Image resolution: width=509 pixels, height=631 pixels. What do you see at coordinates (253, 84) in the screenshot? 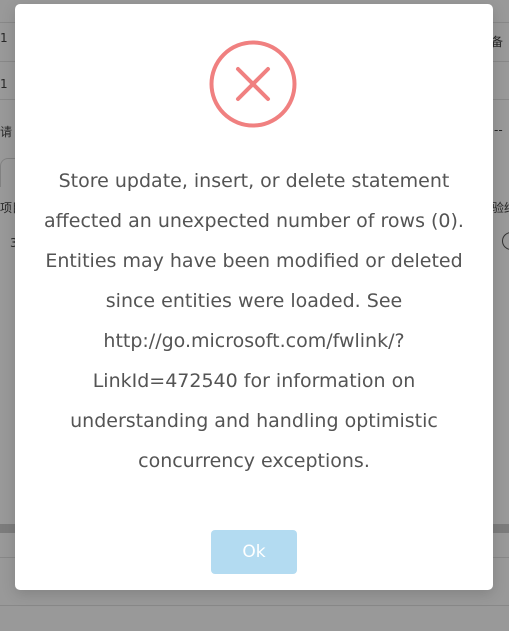
I see `error-x-circle-icon` at bounding box center [253, 84].